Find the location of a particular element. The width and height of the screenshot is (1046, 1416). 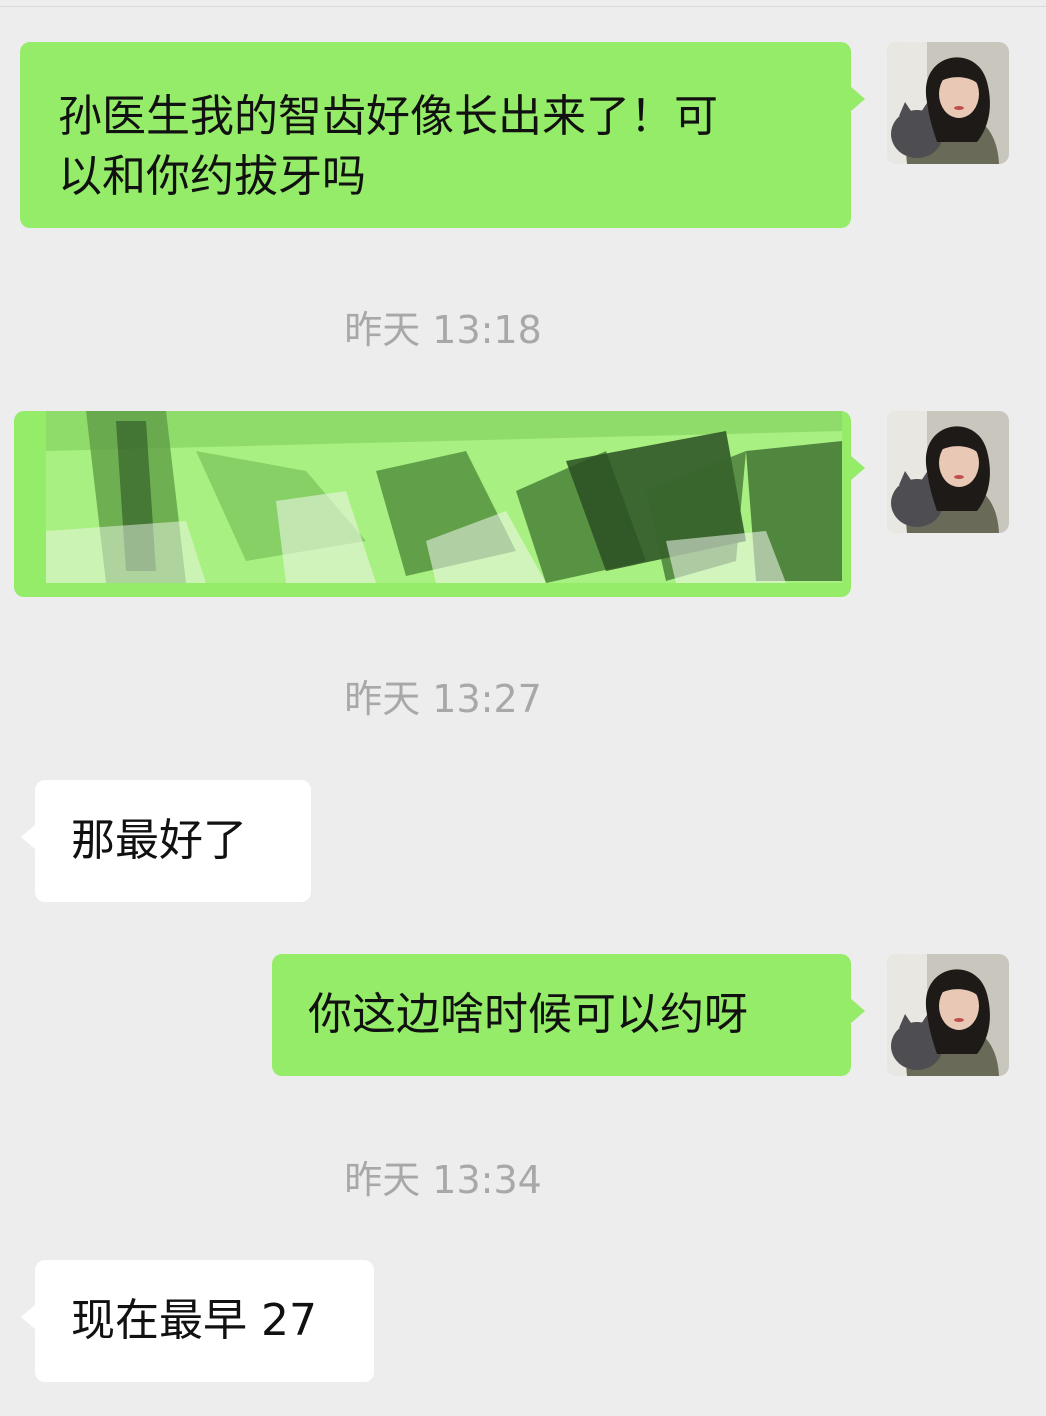

my-image-message is located at coordinates (439, 504).